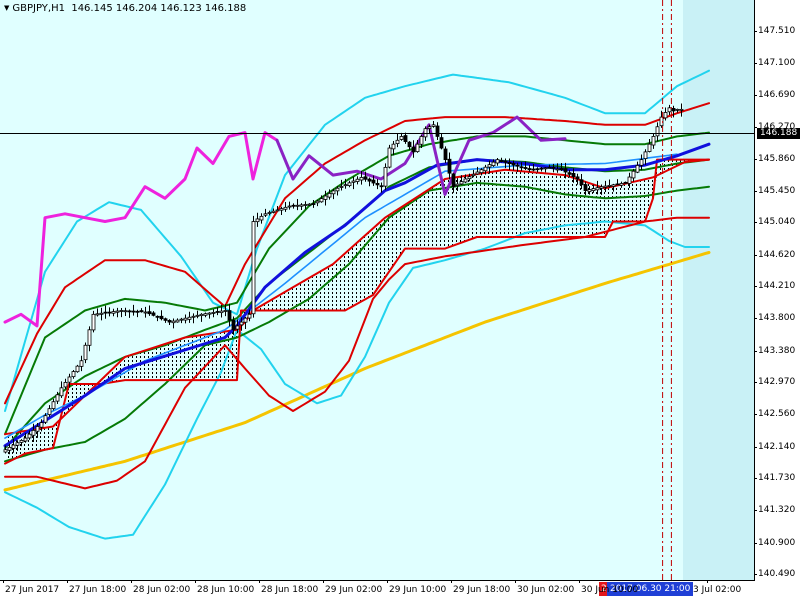 The height and width of the screenshot is (600, 800). I want to click on price-tick-label: 146.690, so click(777, 94).